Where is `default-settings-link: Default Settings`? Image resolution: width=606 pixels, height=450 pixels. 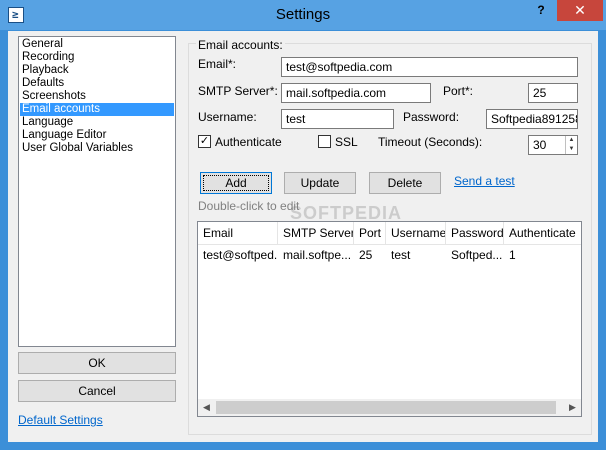
default-settings-link: Default Settings is located at coordinates (60, 420).